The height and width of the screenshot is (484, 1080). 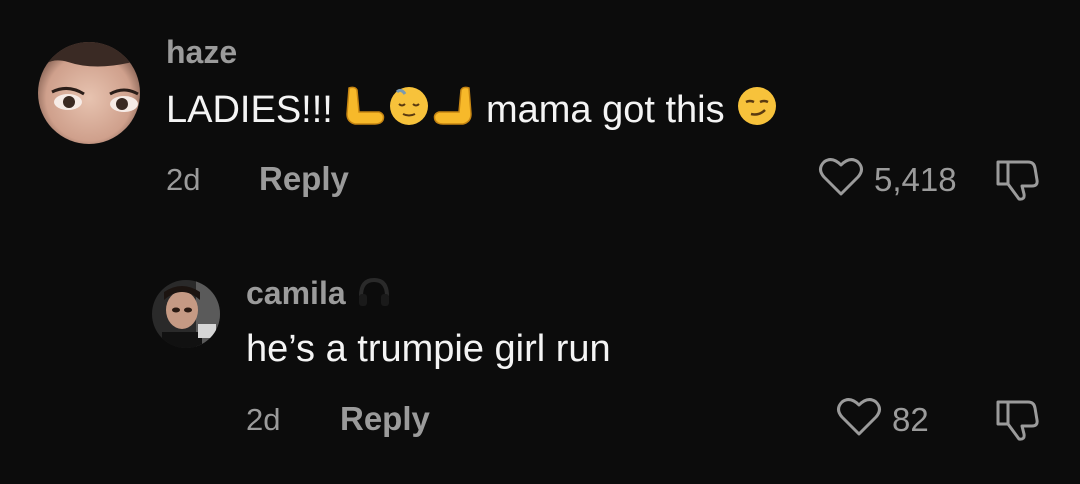 I want to click on like-button: 82, so click(x=882, y=419).